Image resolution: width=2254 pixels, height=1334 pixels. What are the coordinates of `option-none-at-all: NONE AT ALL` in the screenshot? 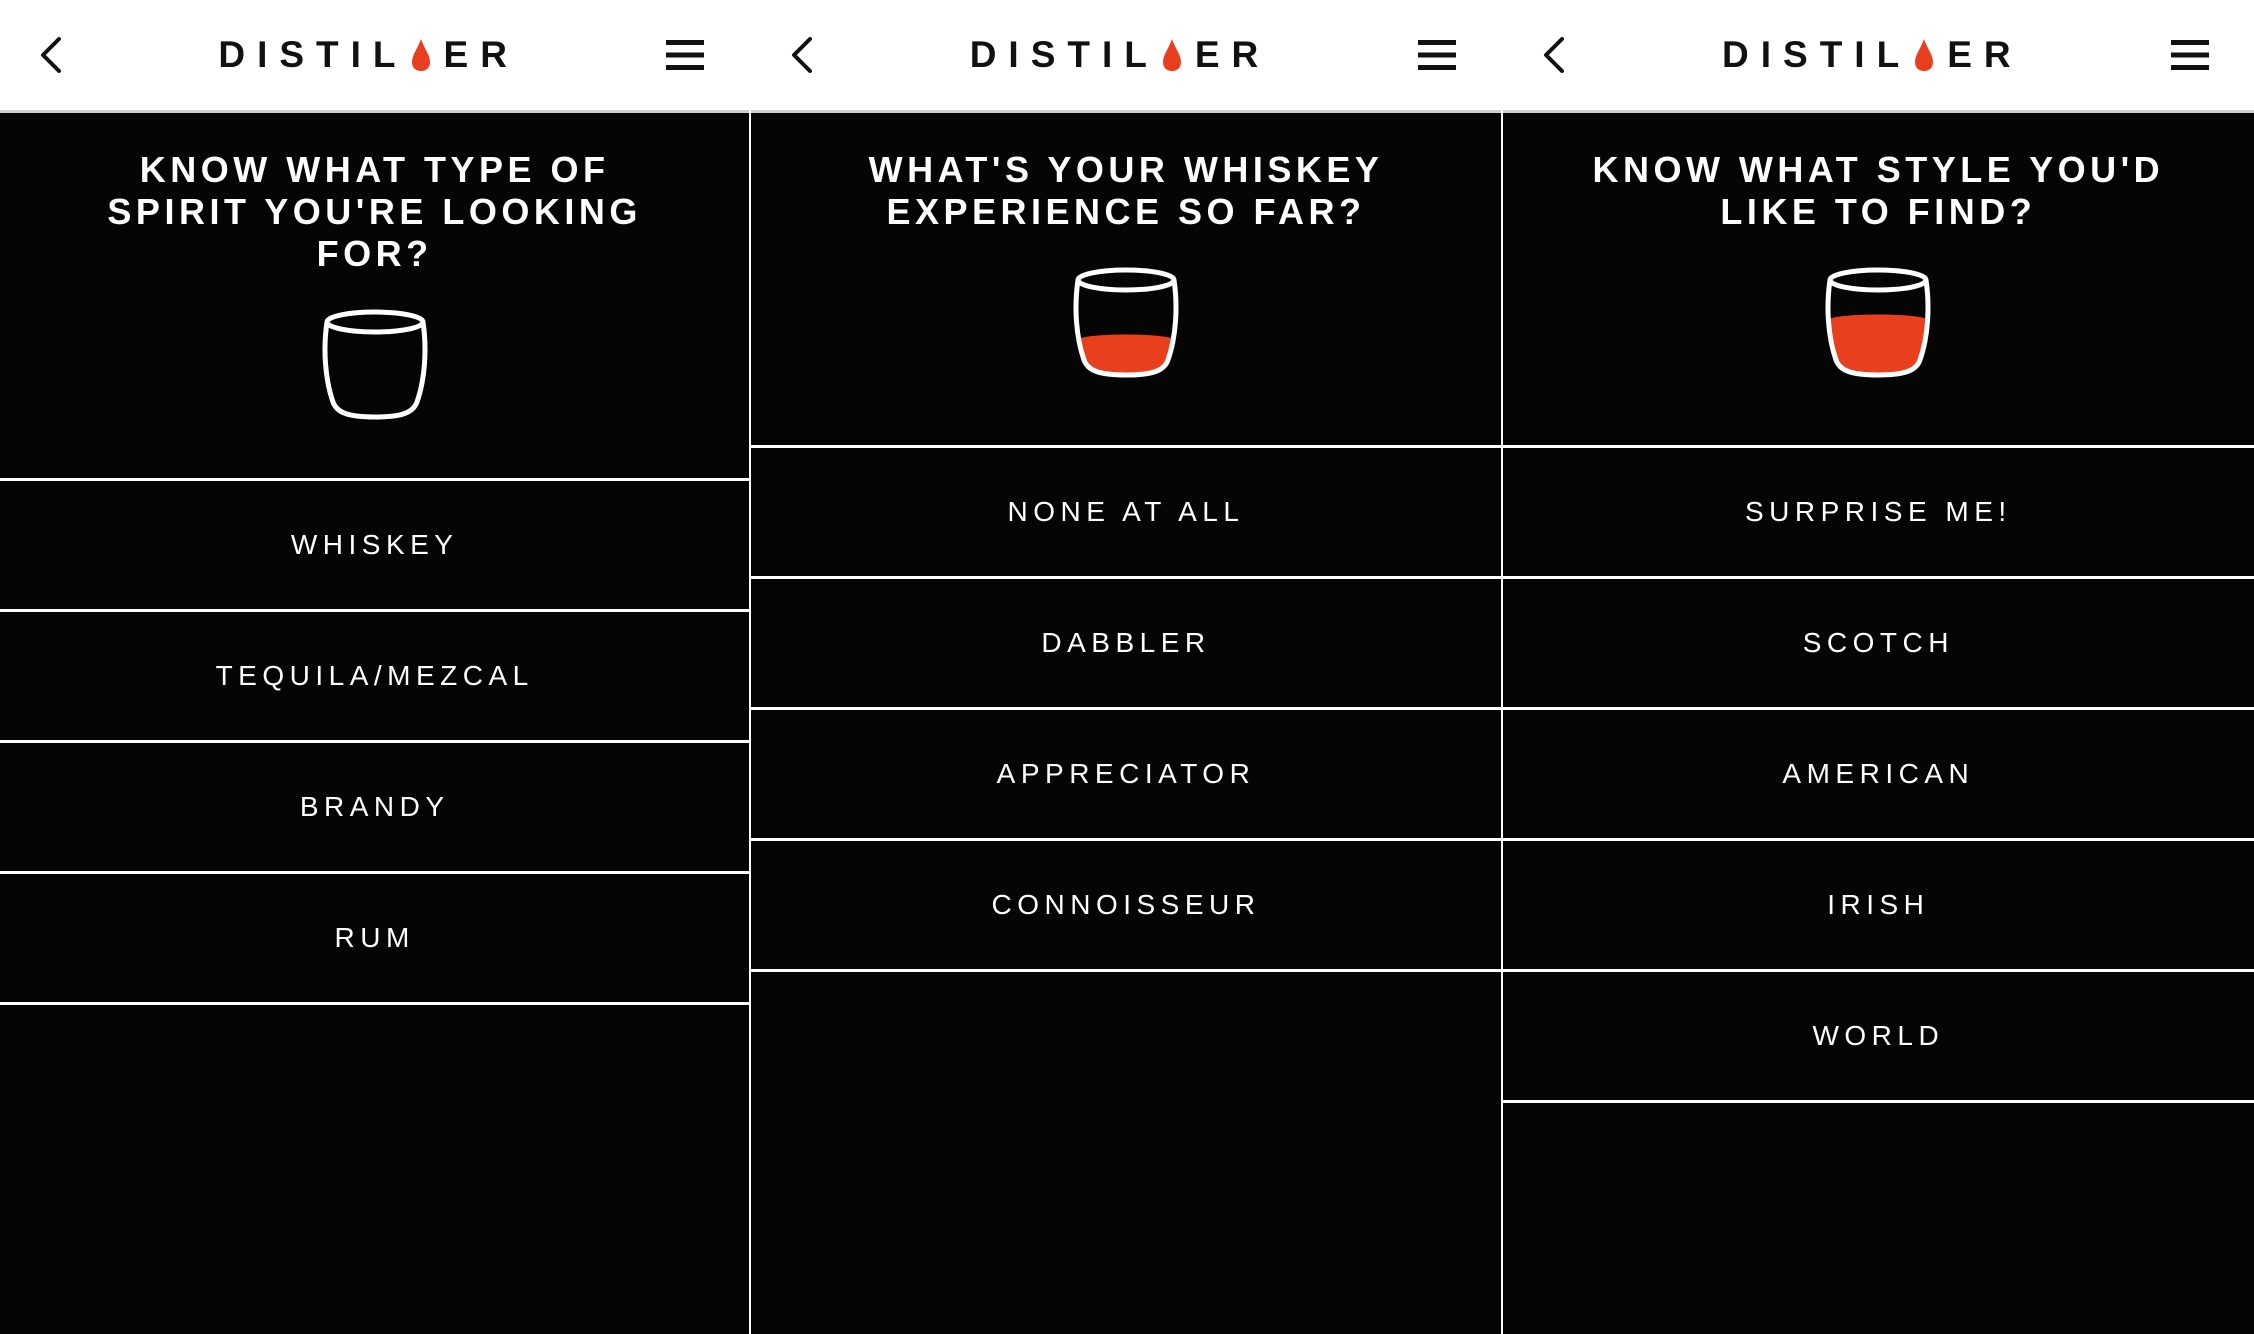 It's located at (1126, 513).